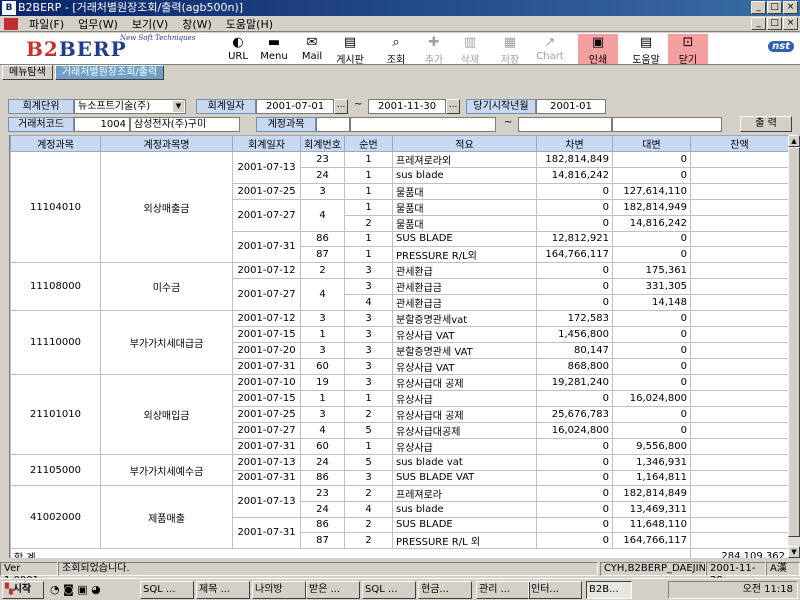 The height and width of the screenshot is (600, 800). Describe the element at coordinates (322, 270) in the screenshot. I see `voucher-no-cell: 2` at that location.